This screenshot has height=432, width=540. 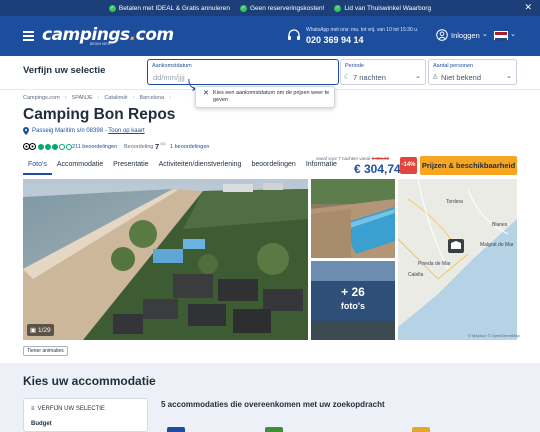 What do you see at coordinates (151, 98) in the screenshot?
I see `breadcrumb-item: Barcelona` at bounding box center [151, 98].